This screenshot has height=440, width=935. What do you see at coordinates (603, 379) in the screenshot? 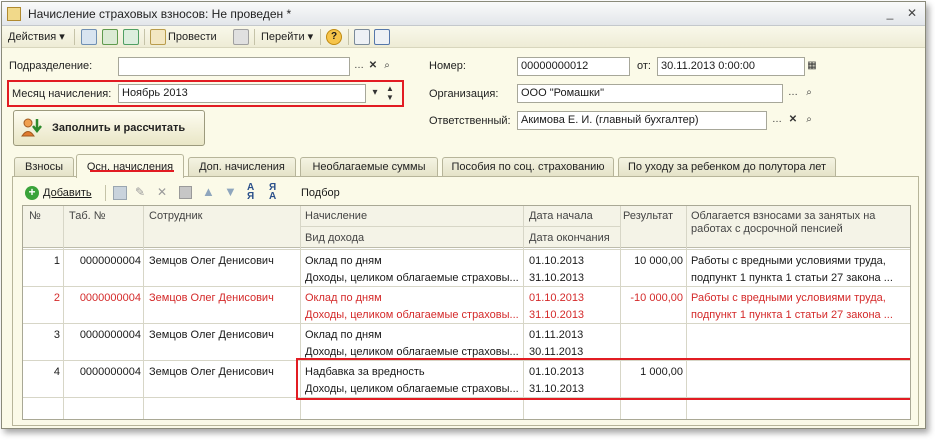
I see `row-highlight-frame` at bounding box center [603, 379].